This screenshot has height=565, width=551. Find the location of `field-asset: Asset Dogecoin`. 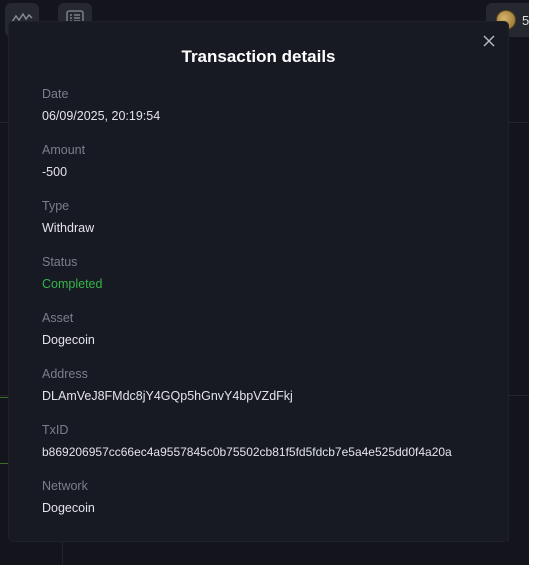

field-asset: Asset Dogecoin is located at coordinates (68, 329).